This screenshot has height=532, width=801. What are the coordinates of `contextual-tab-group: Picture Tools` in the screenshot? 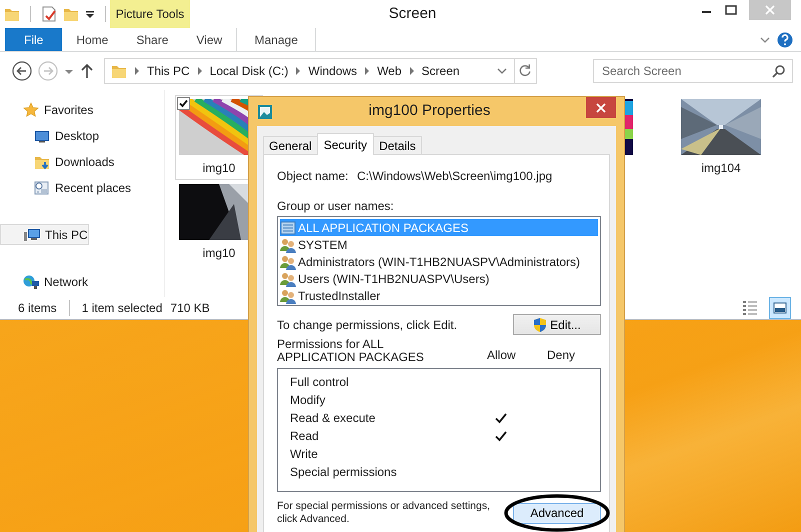 It's located at (150, 14).